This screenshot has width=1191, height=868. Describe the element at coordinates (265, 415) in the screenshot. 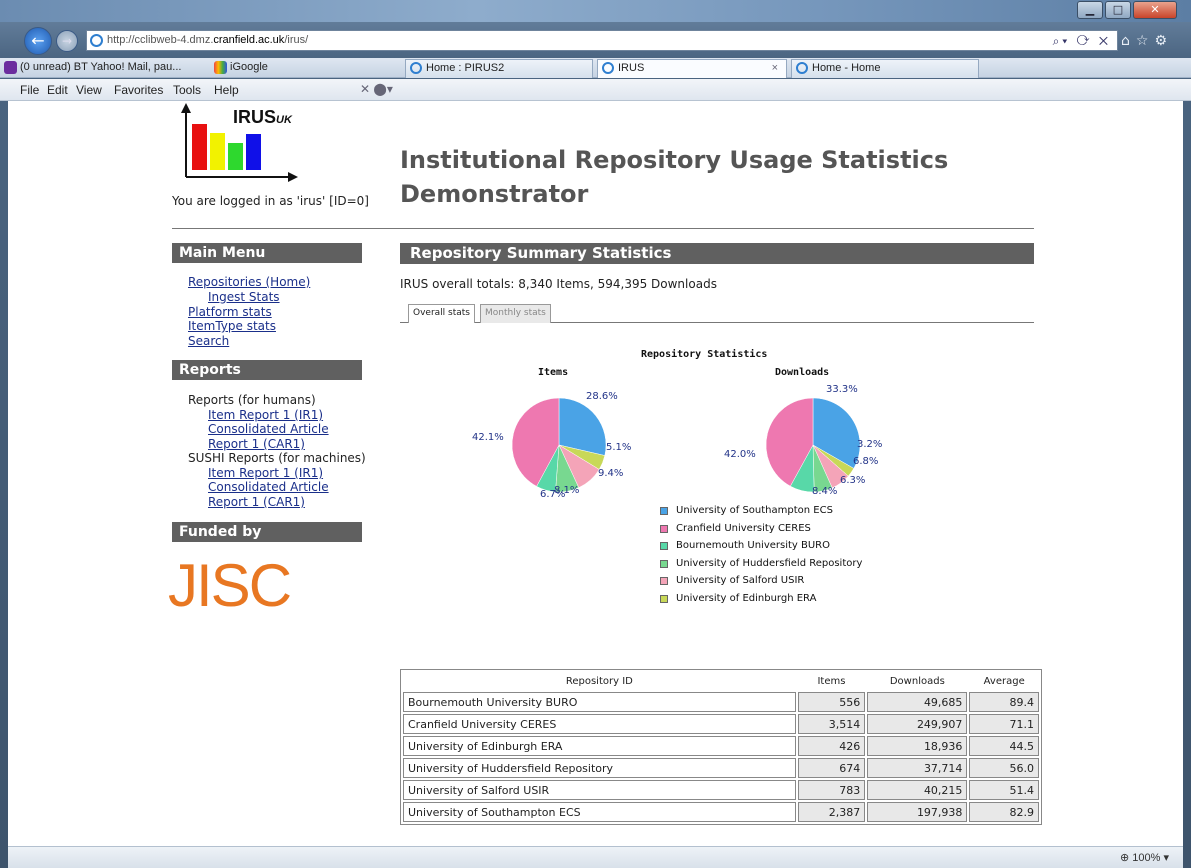

I see `link-human-ir1: Item Report 1 (IR1)` at that location.